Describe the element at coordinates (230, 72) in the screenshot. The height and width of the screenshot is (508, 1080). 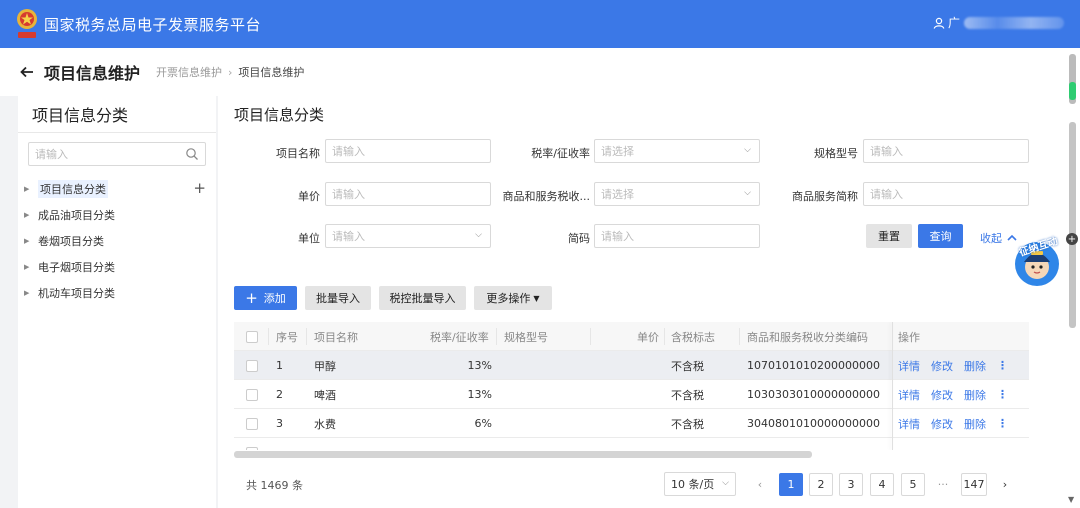
I see `breadcrumb: 开票信息维护 › 项目信息维护` at that location.